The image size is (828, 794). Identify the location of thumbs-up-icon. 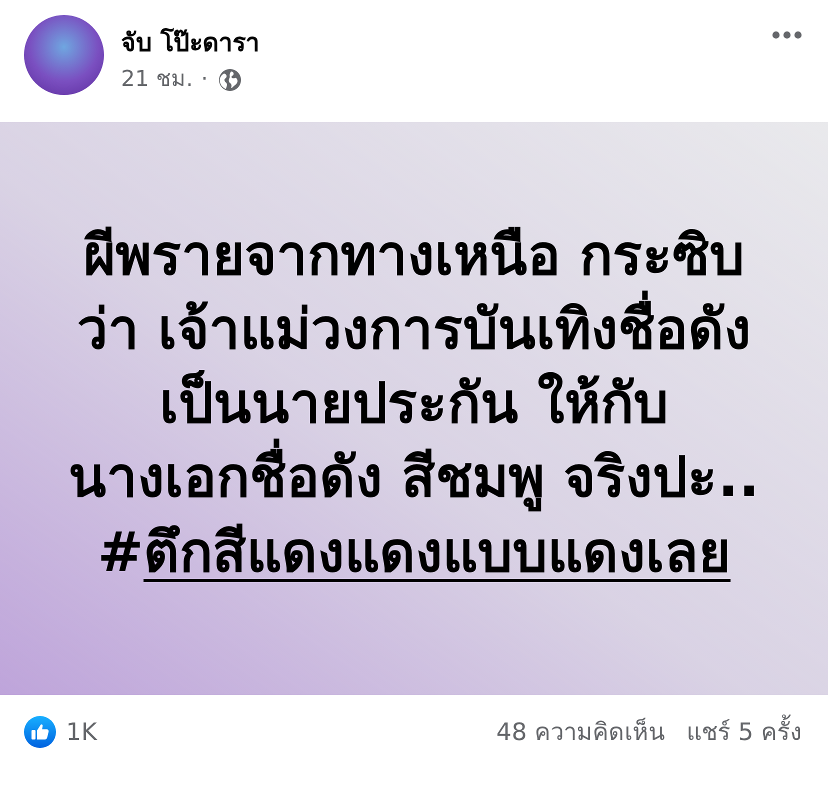
(40, 732).